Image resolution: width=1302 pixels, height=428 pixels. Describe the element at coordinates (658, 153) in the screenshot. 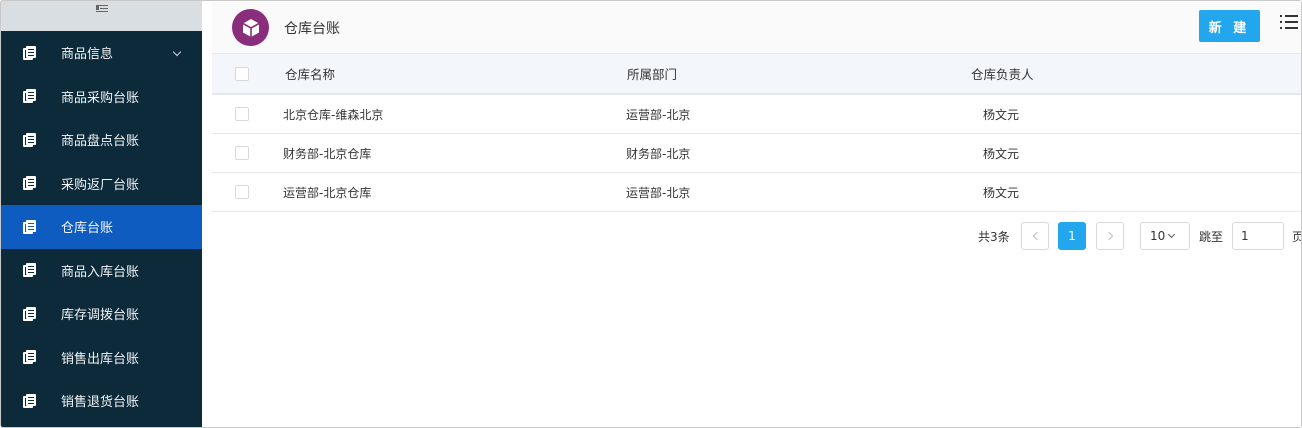

I see `cell-department: 财务部-北京` at that location.